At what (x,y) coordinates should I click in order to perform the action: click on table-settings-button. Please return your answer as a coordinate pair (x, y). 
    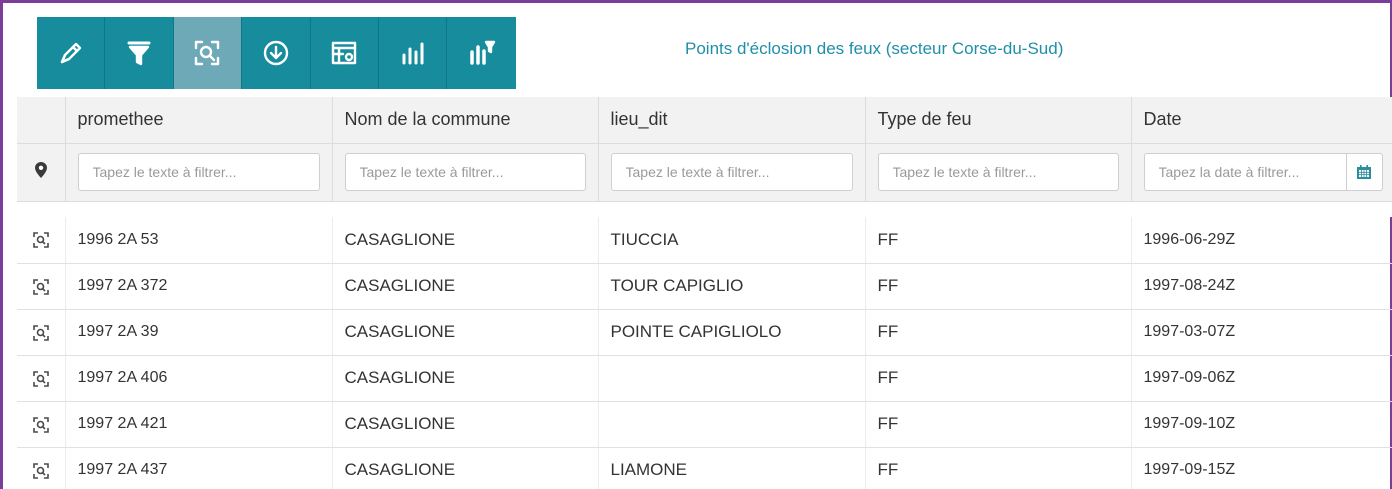
    Looking at the image, I should click on (345, 53).